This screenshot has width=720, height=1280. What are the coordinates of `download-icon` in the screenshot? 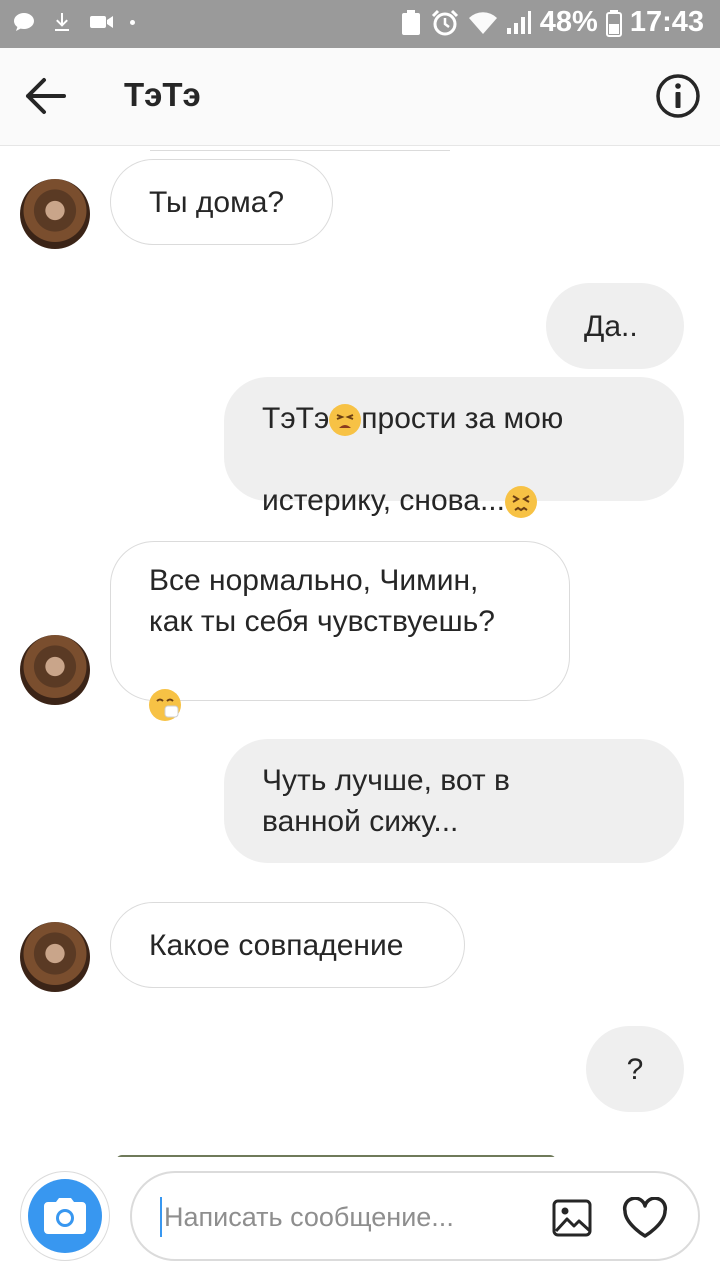 It's located at (62, 22).